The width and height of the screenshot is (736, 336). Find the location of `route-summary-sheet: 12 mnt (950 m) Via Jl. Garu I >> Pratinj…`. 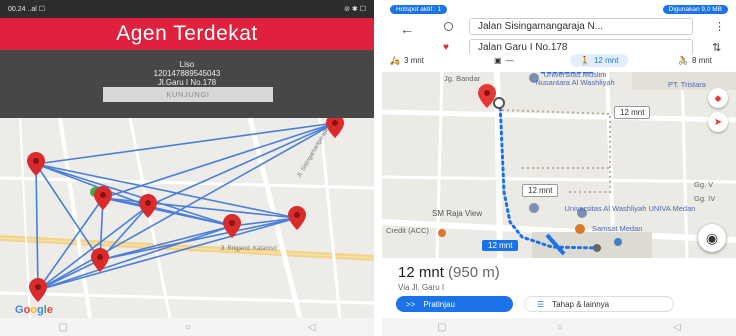

route-summary-sheet: 12 mnt (950 m) Via Jl. Garu I >> Pratinj… is located at coordinates (559, 288).